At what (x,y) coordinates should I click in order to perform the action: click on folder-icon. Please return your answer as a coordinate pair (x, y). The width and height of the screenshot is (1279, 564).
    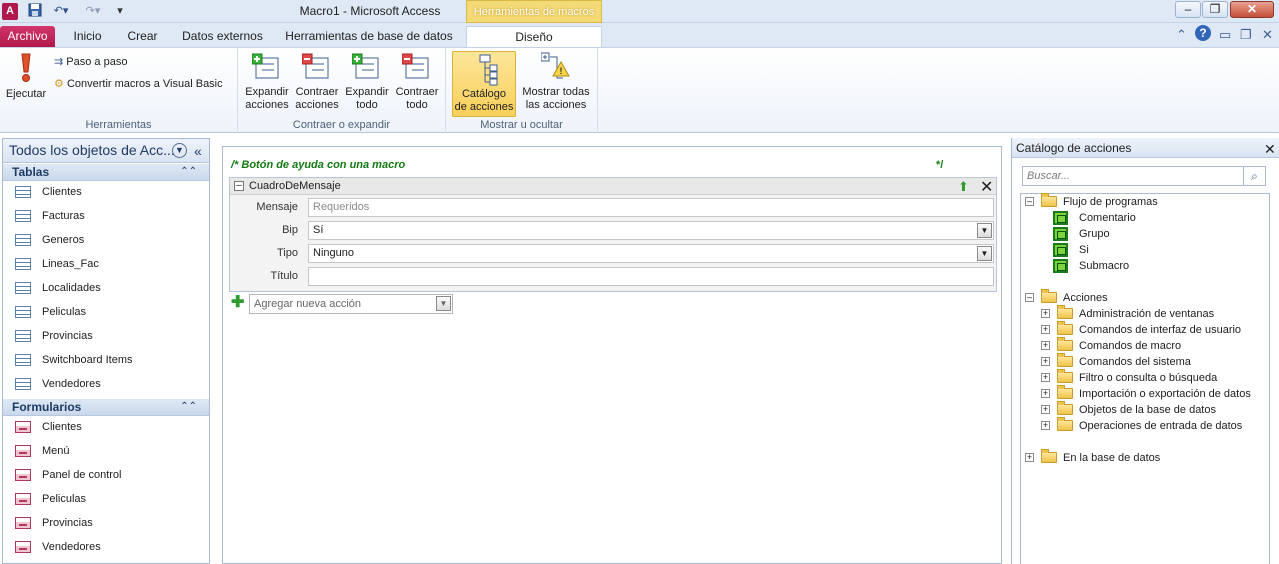
    Looking at the image, I should click on (1065, 360).